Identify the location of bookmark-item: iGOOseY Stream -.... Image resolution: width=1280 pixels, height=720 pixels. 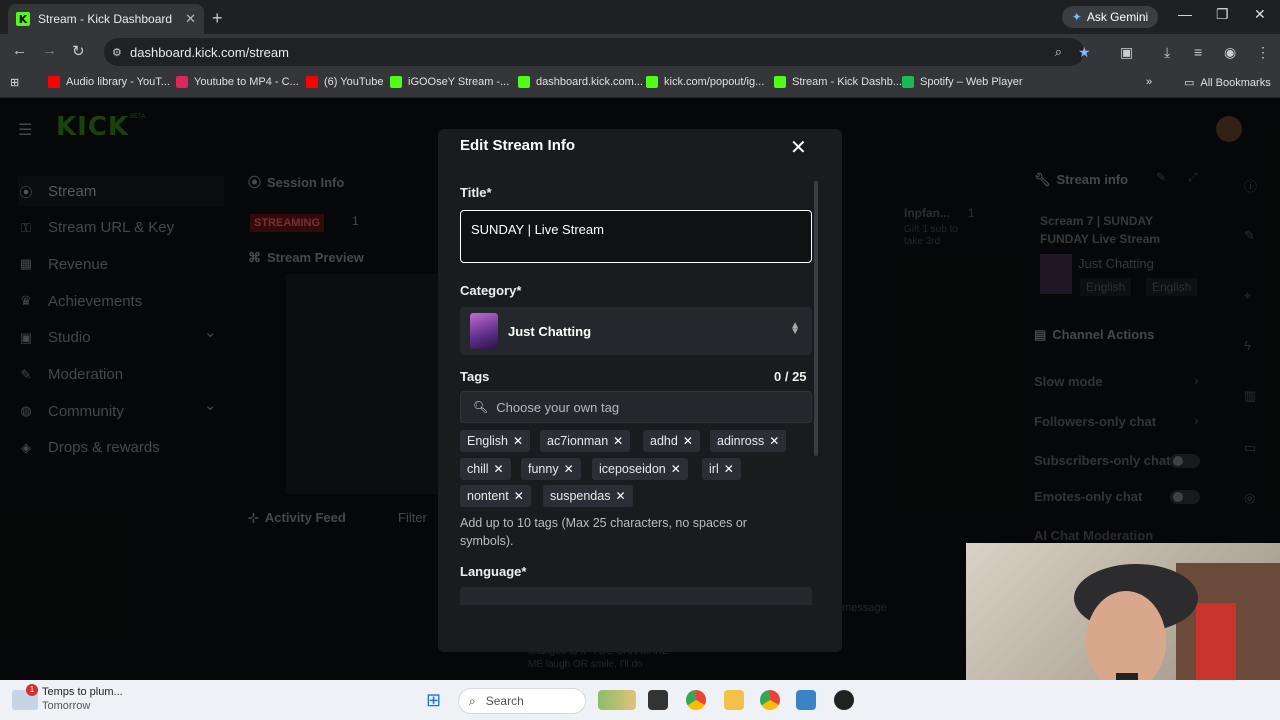
(449, 82).